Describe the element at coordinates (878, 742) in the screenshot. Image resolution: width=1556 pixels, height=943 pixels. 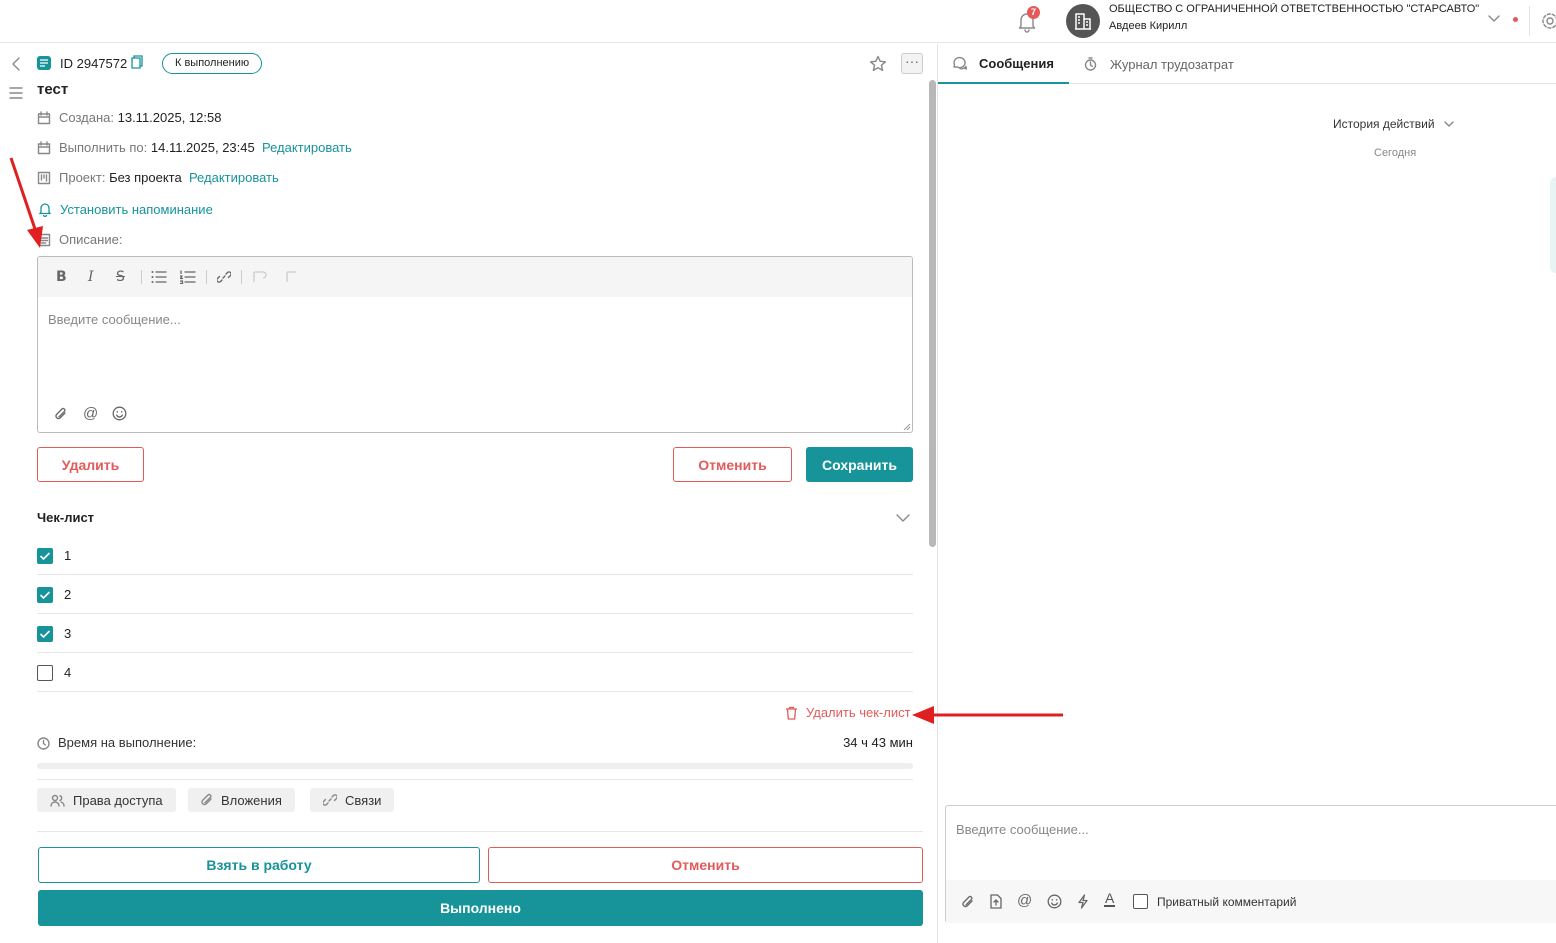
I see `time-value: 34 ч 43 мин` at that location.